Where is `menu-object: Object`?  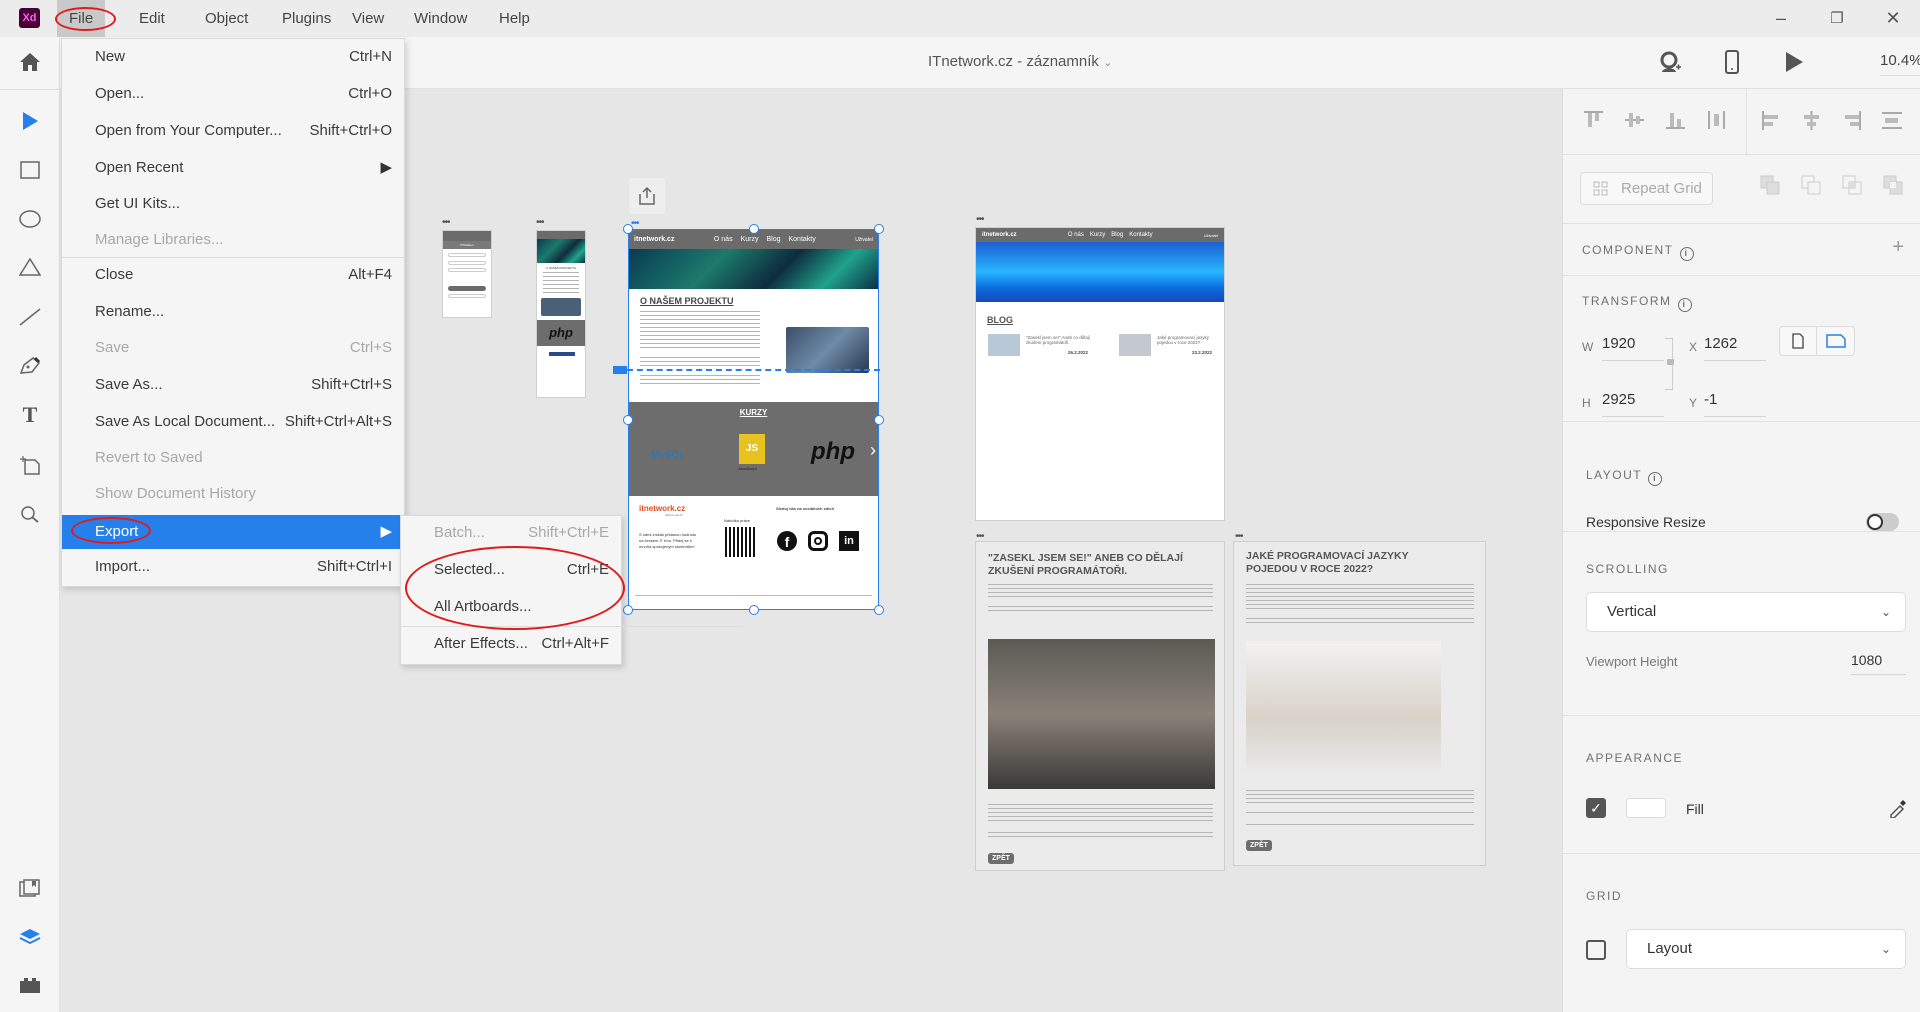
menu-object: Object is located at coordinates (226, 18).